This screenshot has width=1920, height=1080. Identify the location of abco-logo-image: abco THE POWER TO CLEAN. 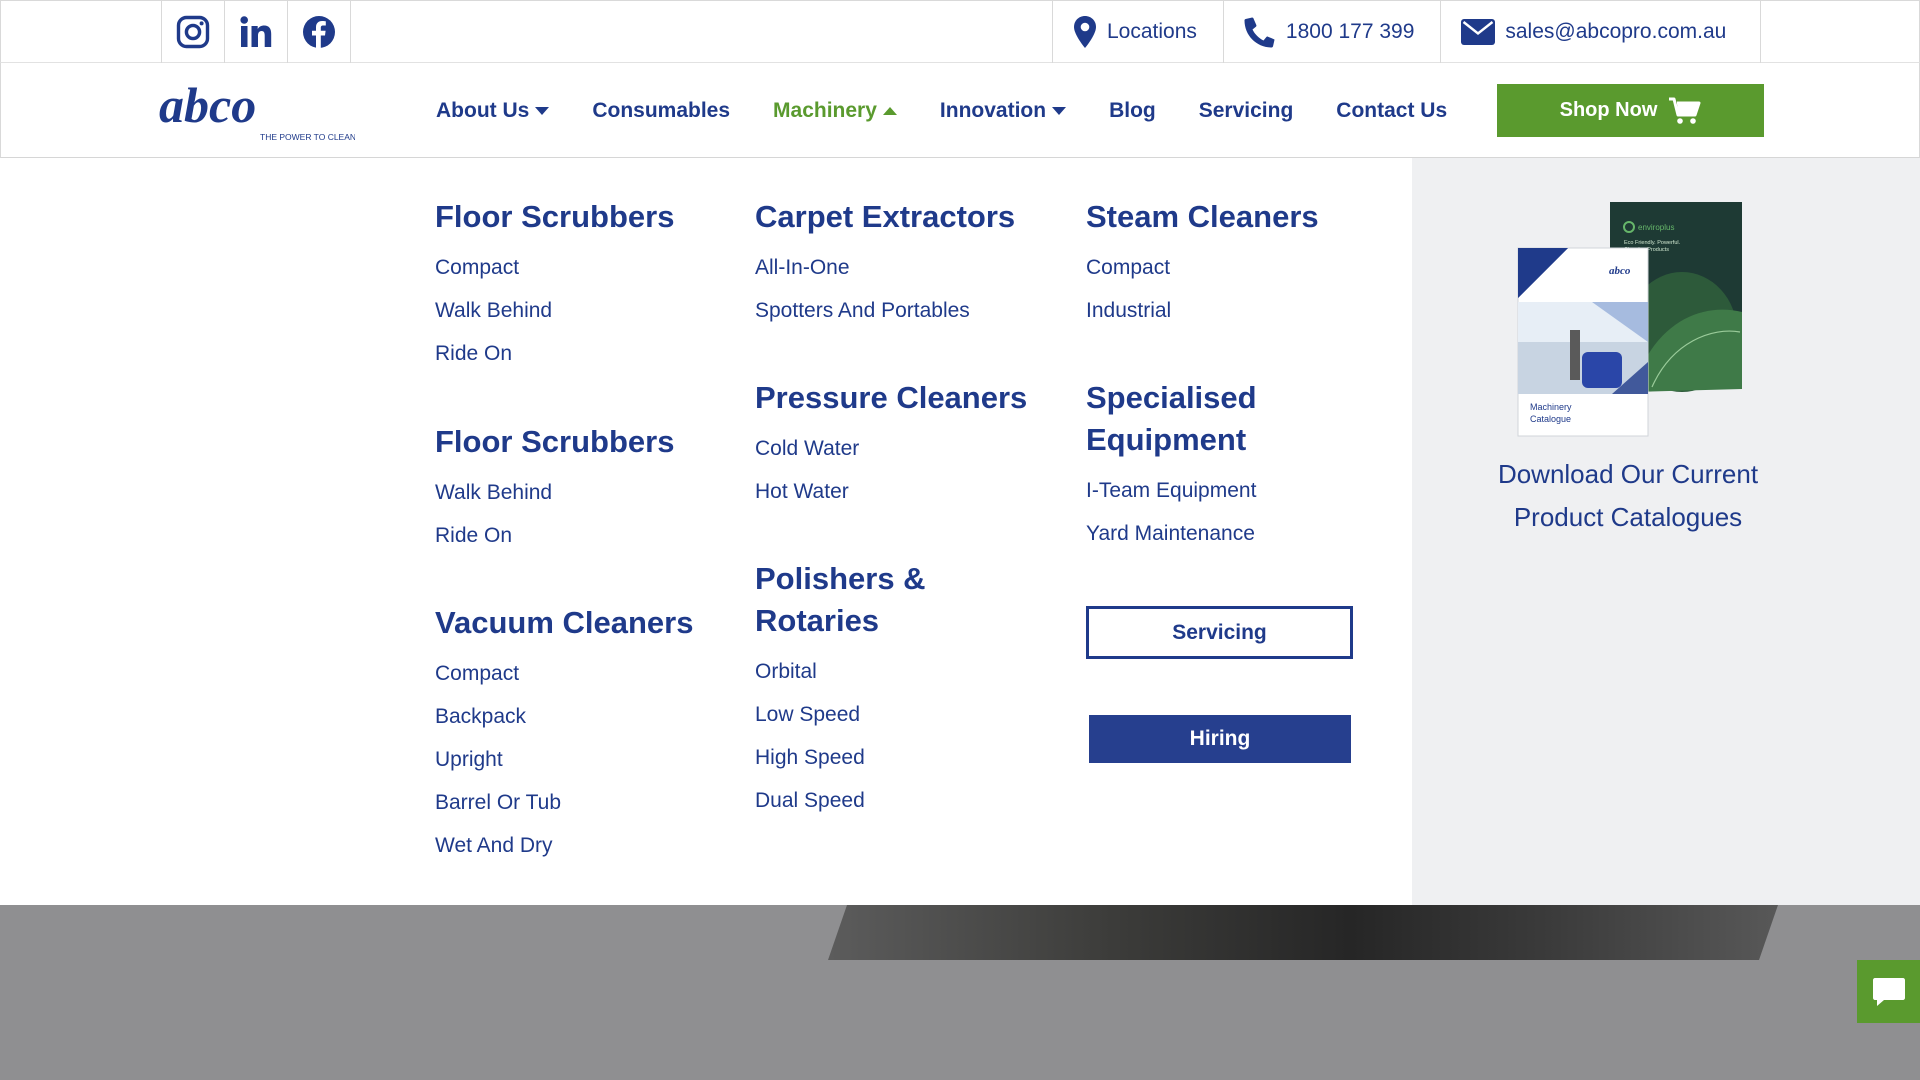
(257, 109).